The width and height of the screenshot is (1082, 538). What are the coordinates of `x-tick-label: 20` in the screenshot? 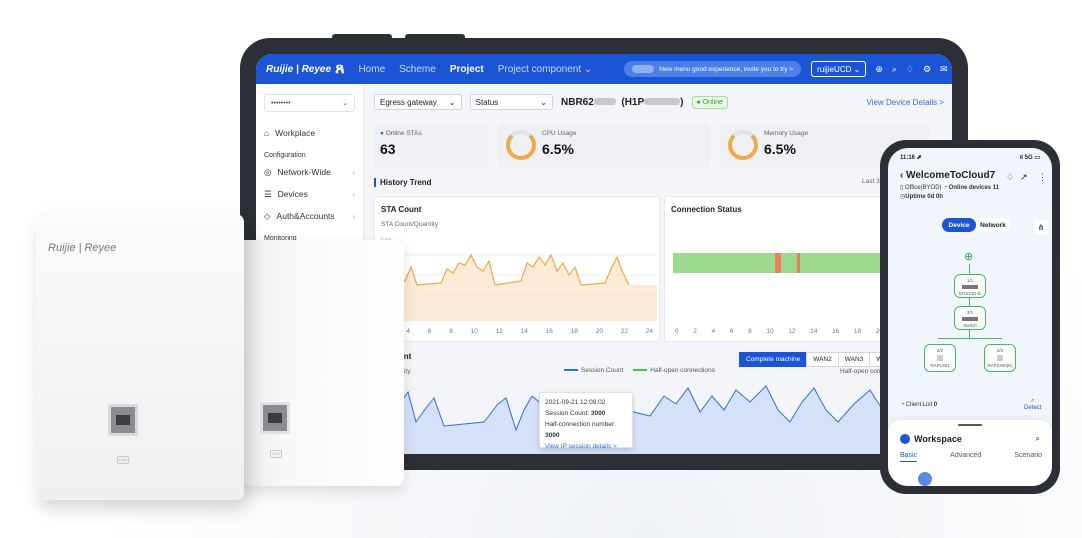 It's located at (599, 331).